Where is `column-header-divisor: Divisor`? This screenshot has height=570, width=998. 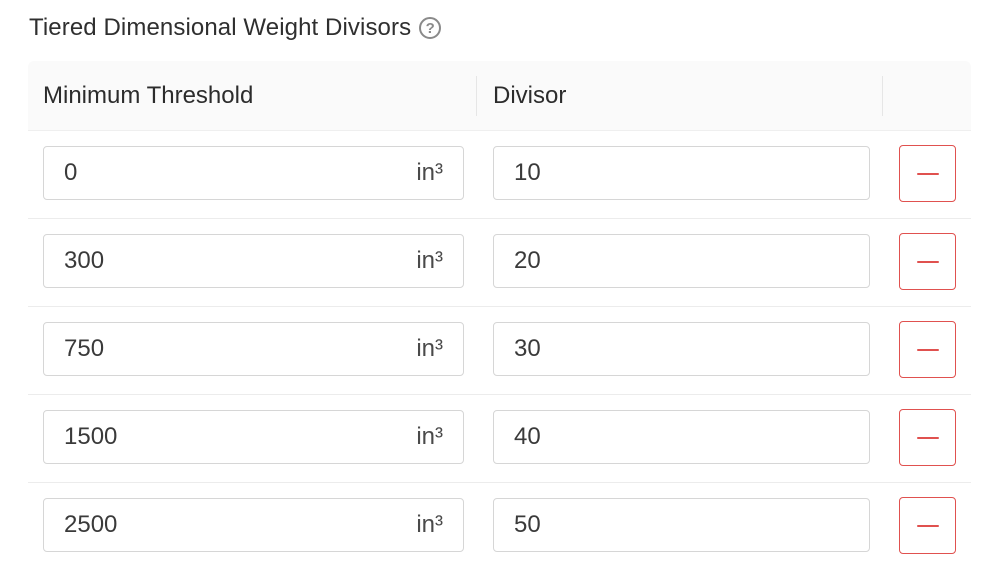 column-header-divisor: Divisor is located at coordinates (530, 95).